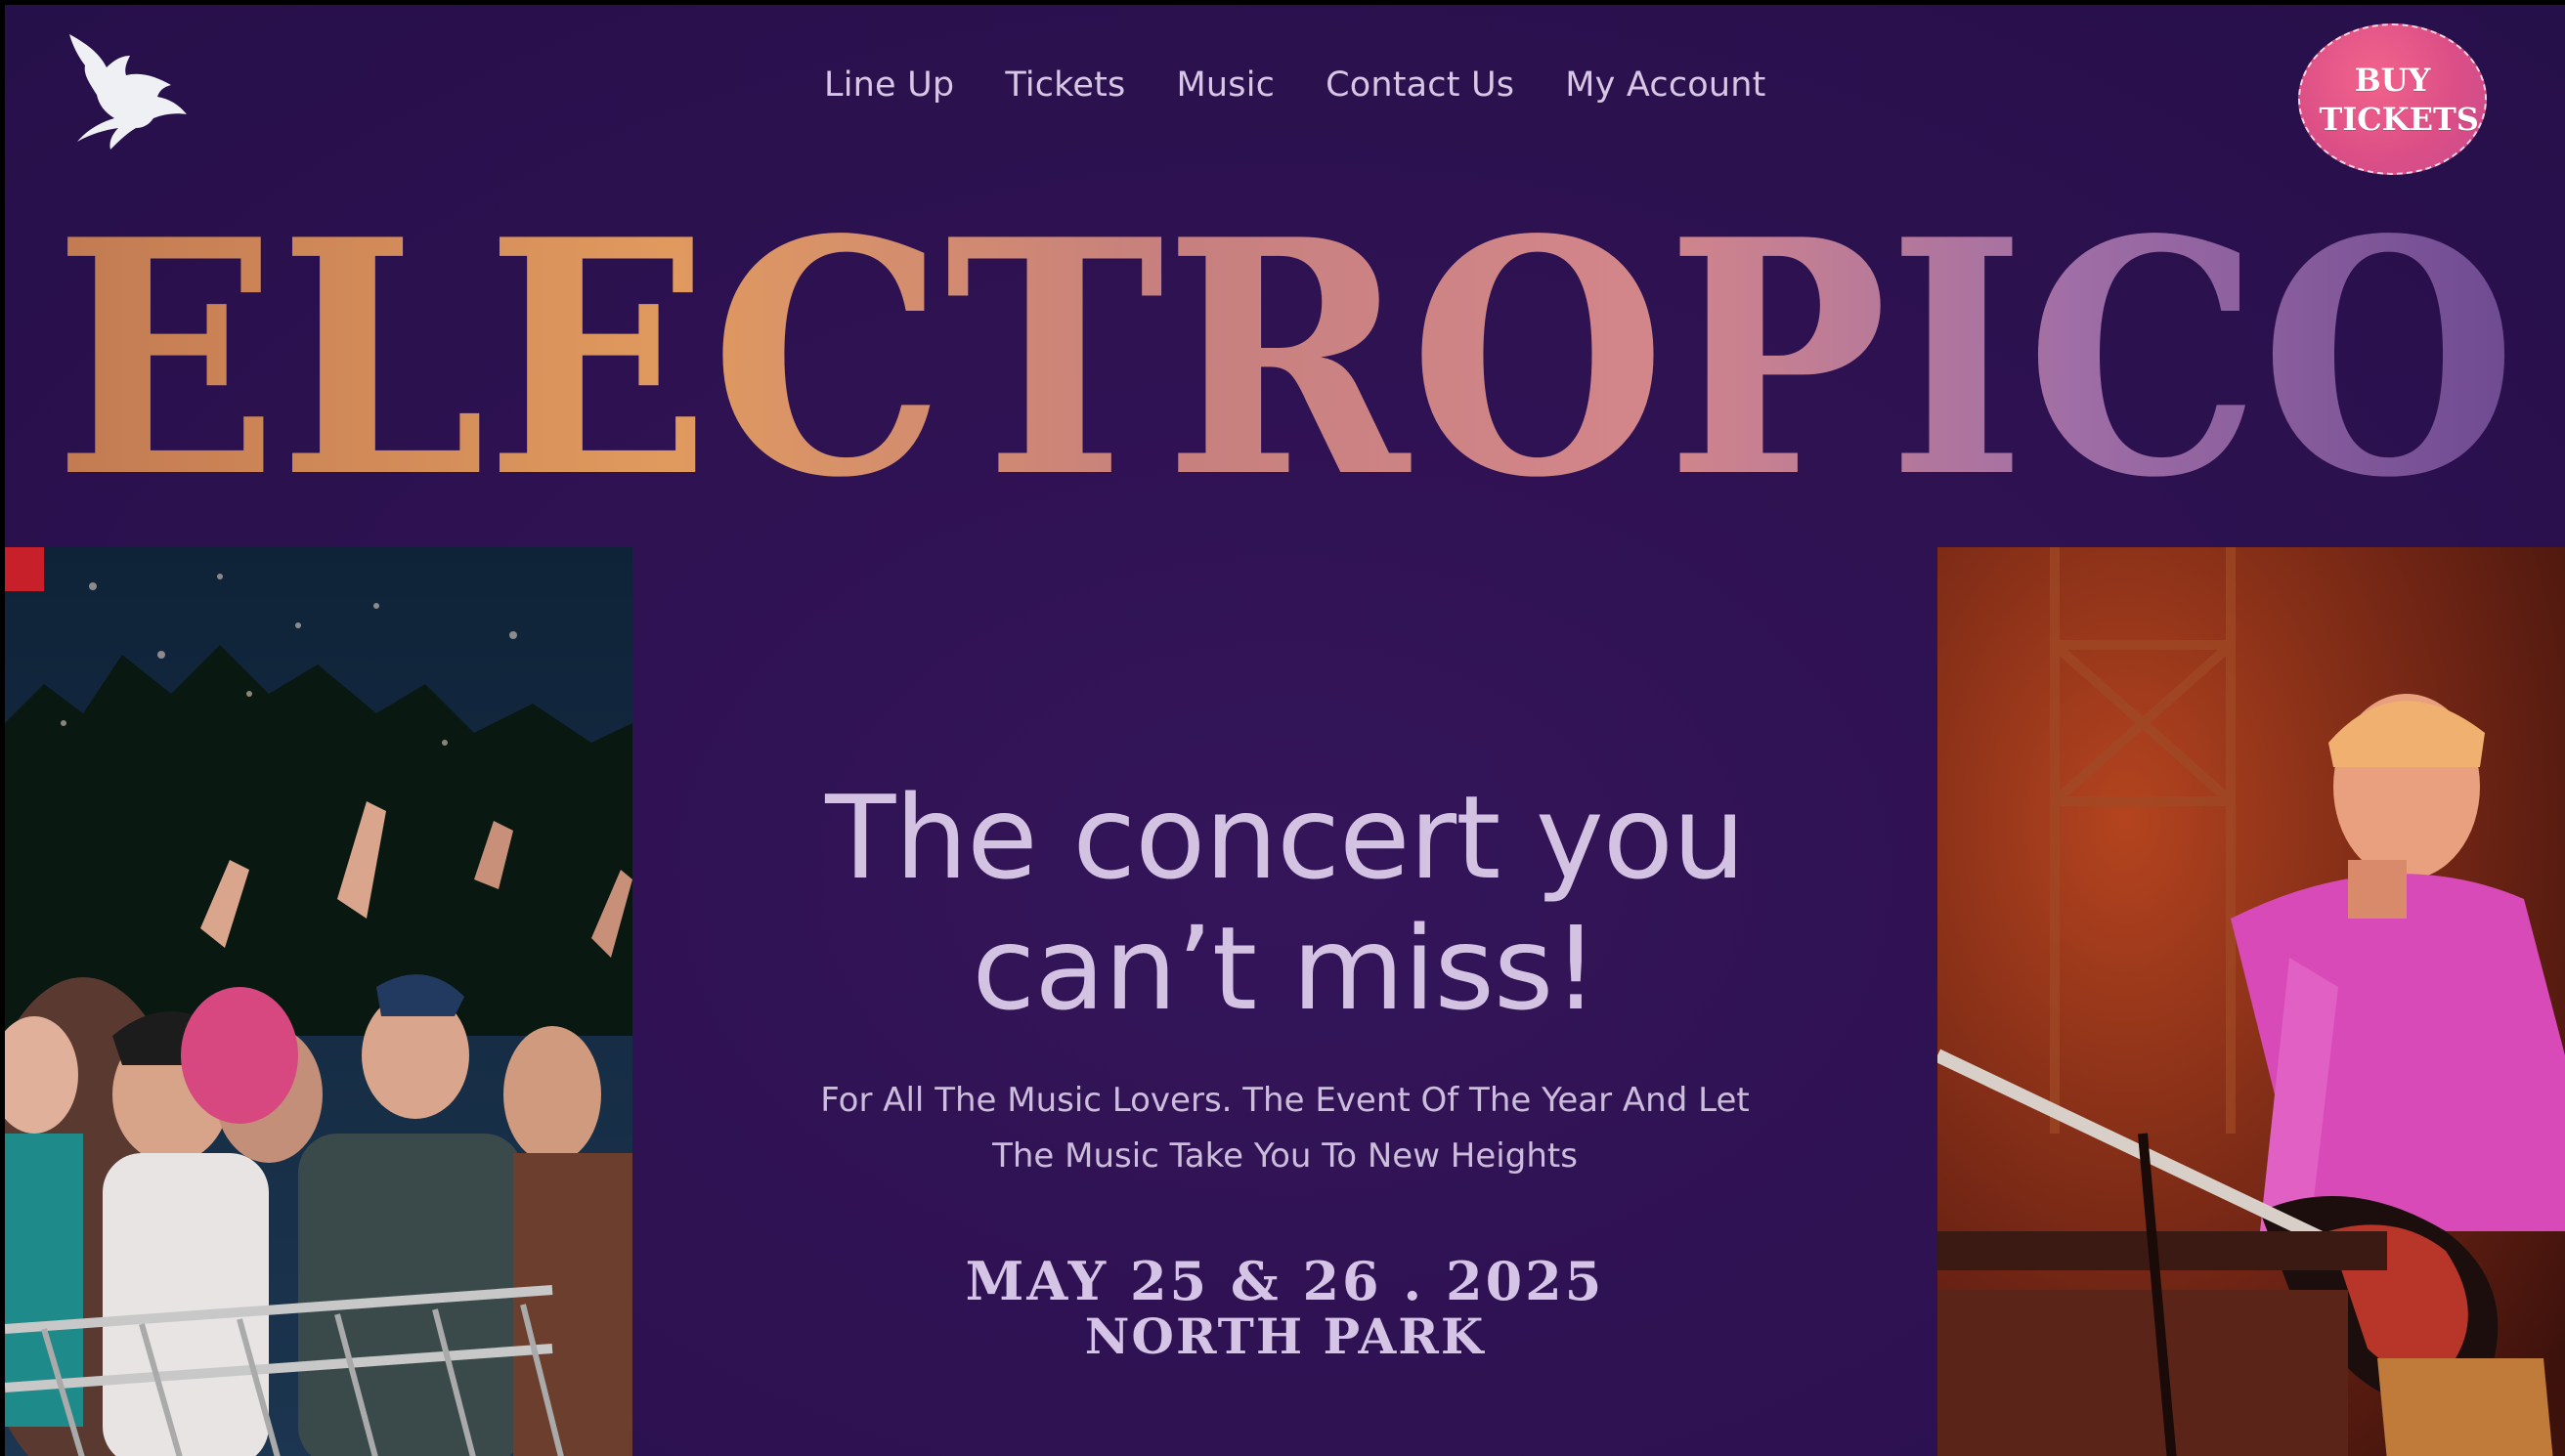 The image size is (2565, 1456). What do you see at coordinates (1285, 1336) in the screenshot?
I see `event-venue: NORTH PARK` at bounding box center [1285, 1336].